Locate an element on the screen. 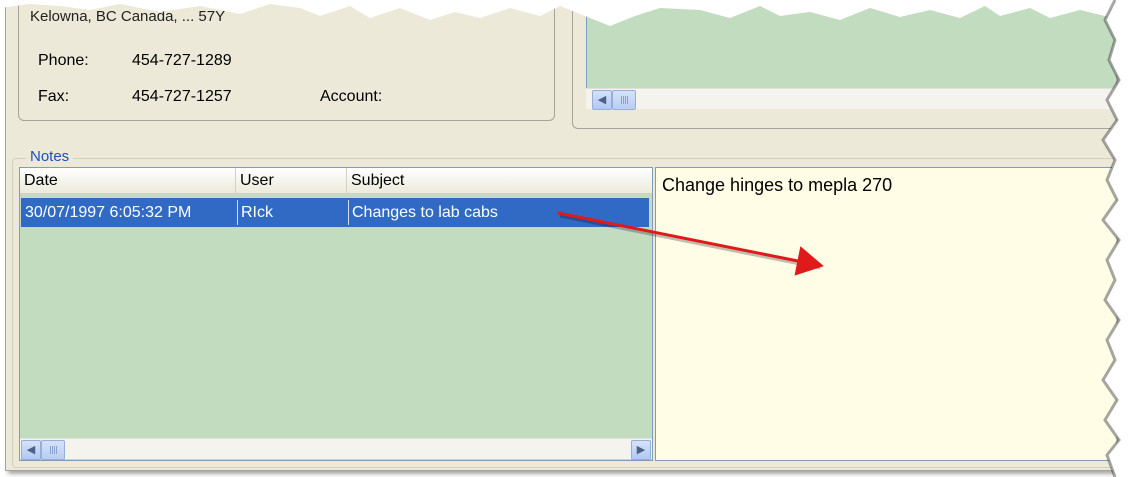 The image size is (1140, 477). note-memo-text: Change hinges to mepla 270 is located at coordinates (777, 185).